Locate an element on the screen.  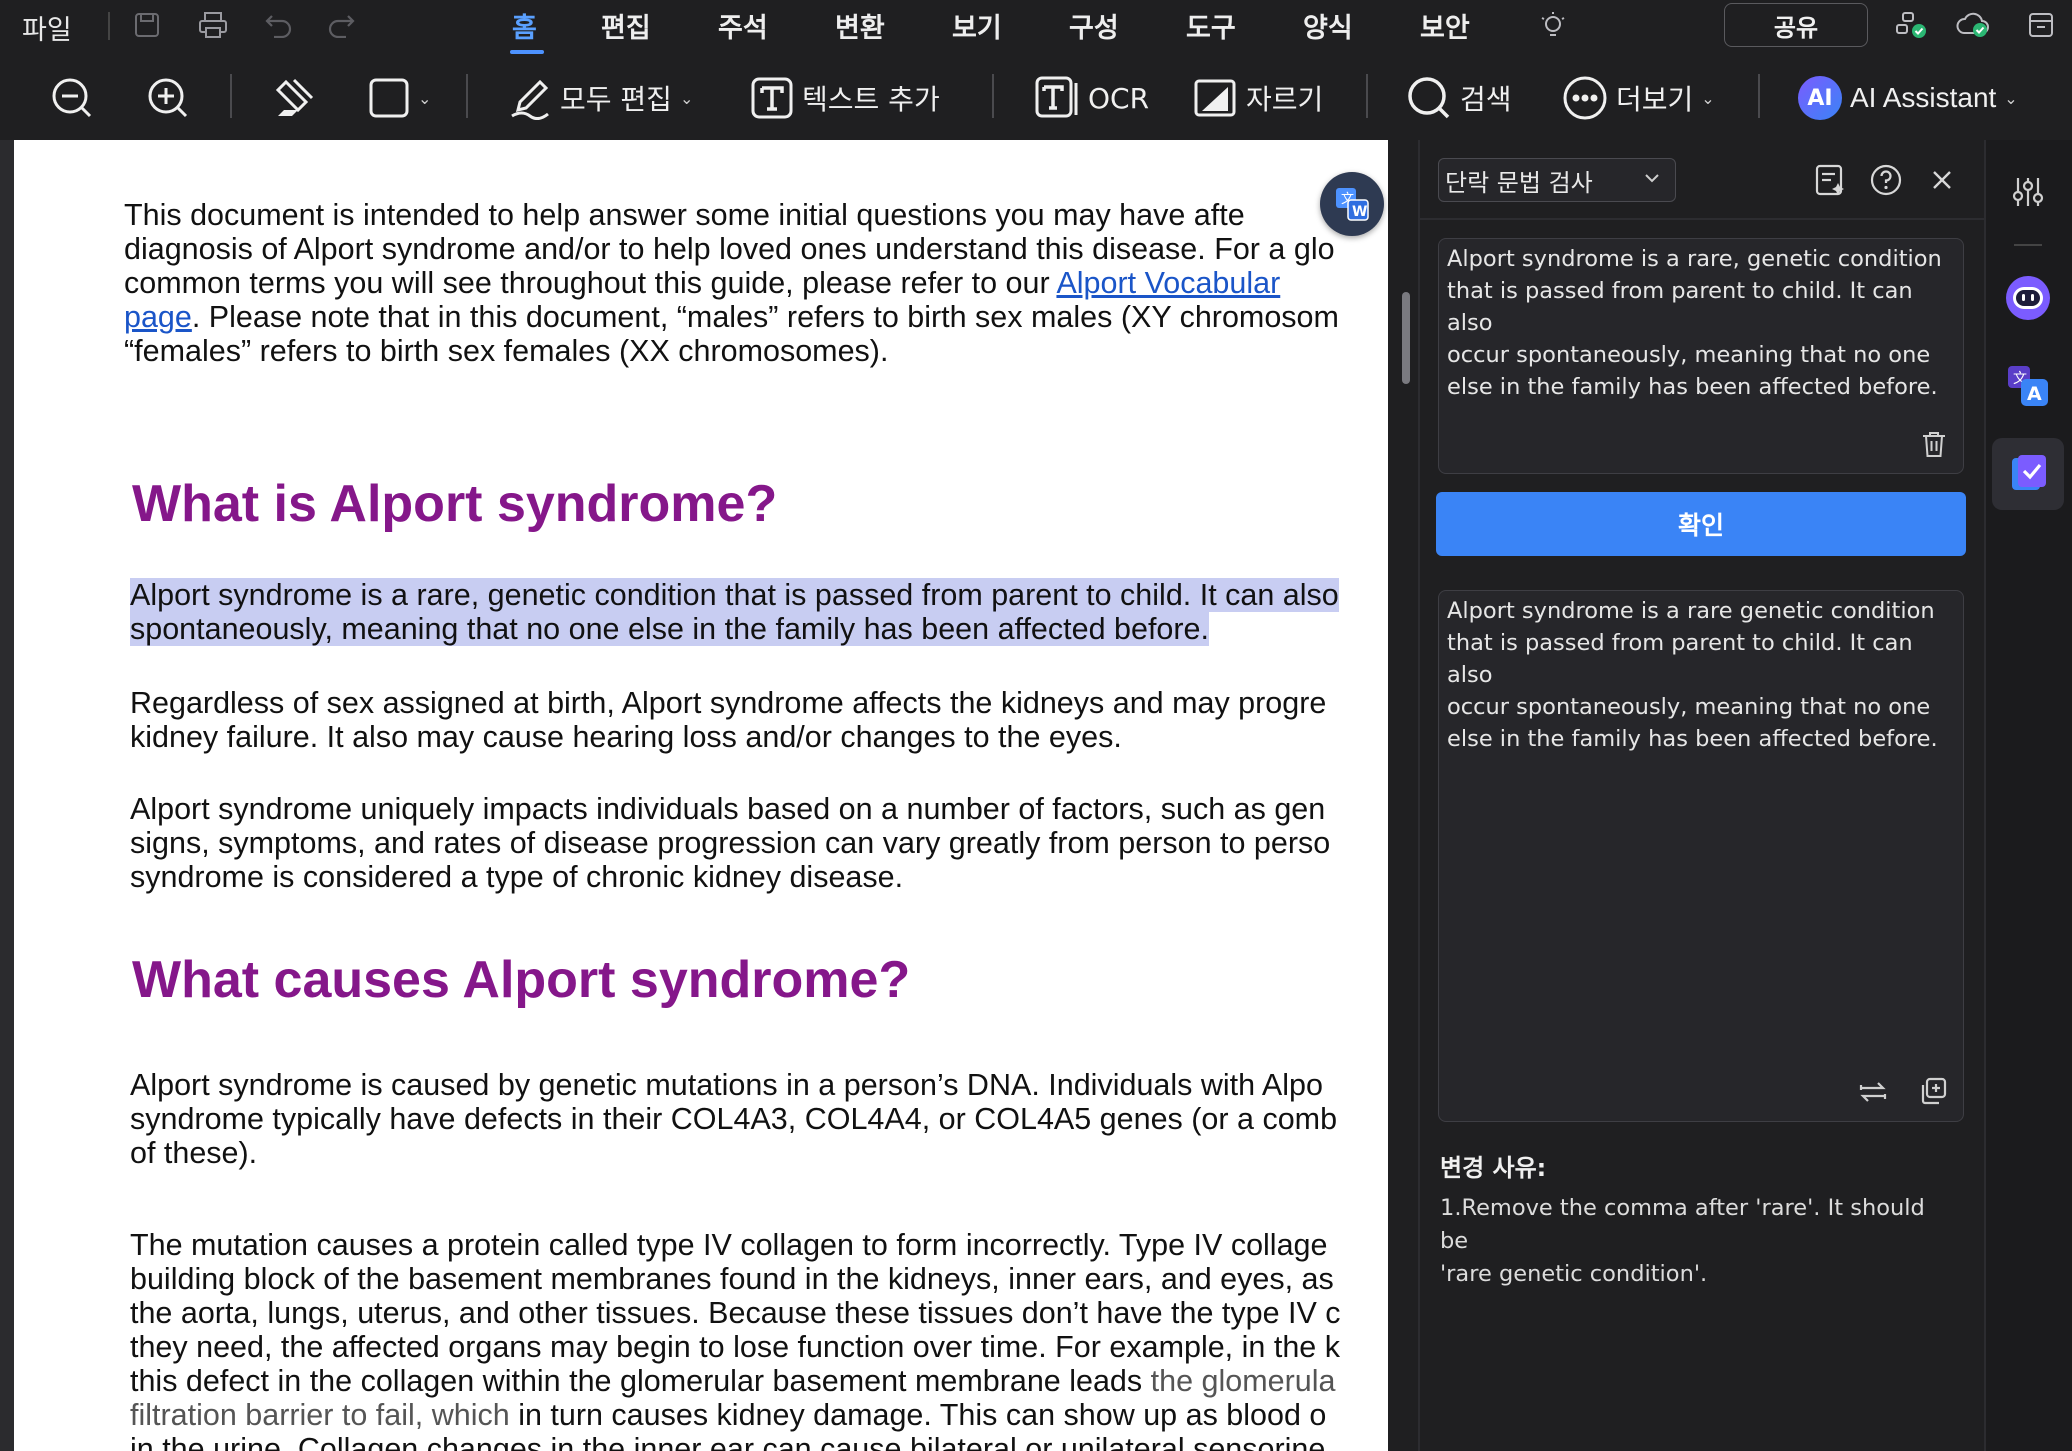
zoom-in-icon is located at coordinates (168, 98).